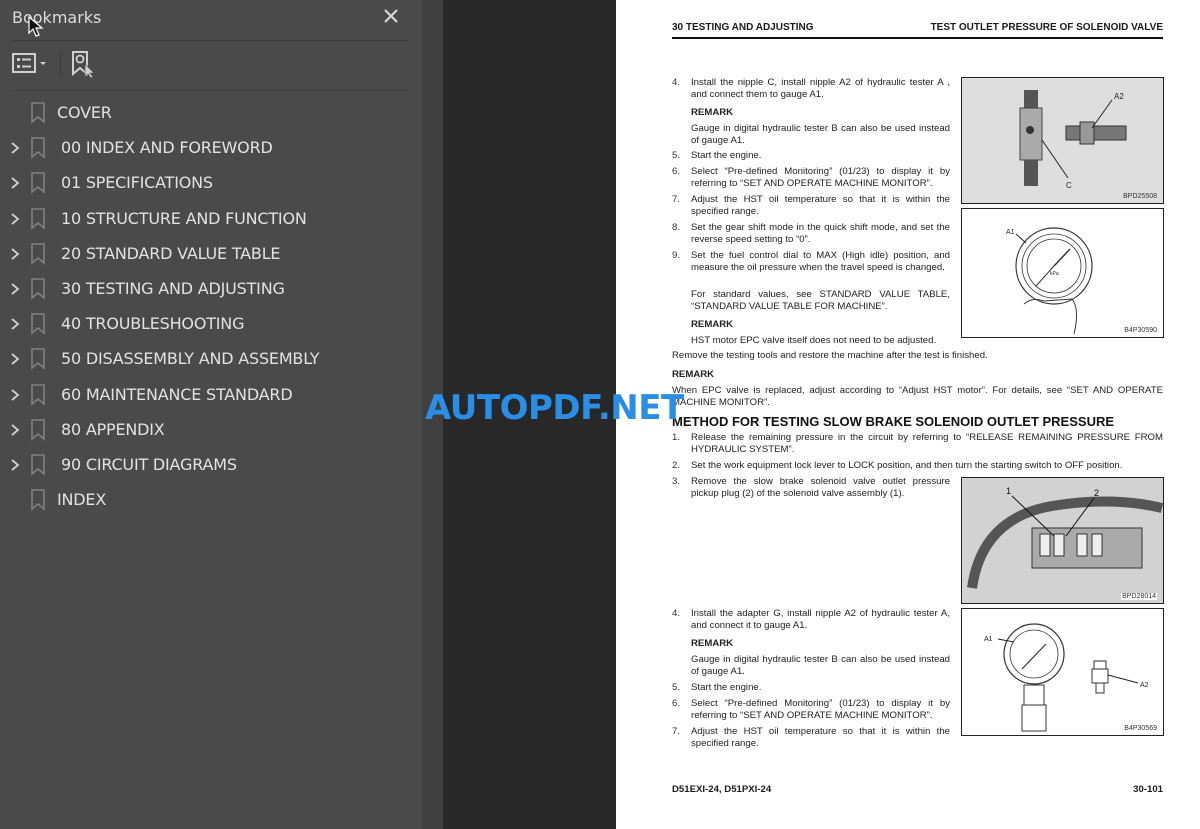 The image size is (1200, 829). I want to click on figure-gauge-adapter: A1 A2 B4P30569, so click(1062, 672).